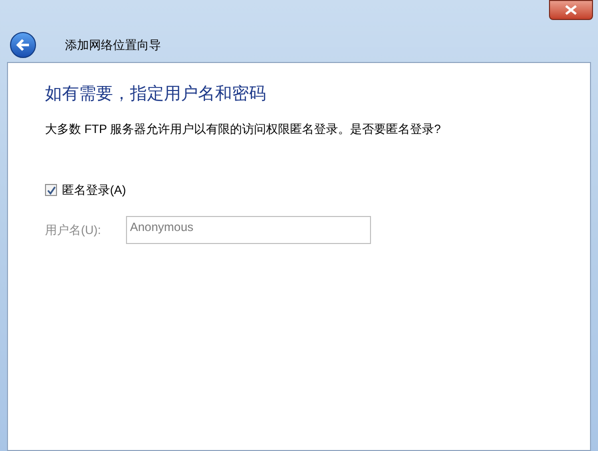 The width and height of the screenshot is (598, 451). I want to click on back-arrow-icon, so click(23, 45).